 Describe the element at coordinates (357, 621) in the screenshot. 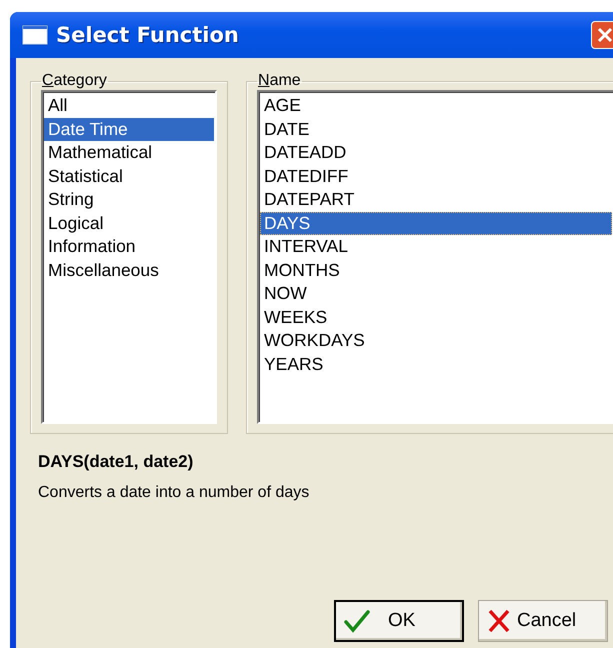

I see `check-icon` at that location.